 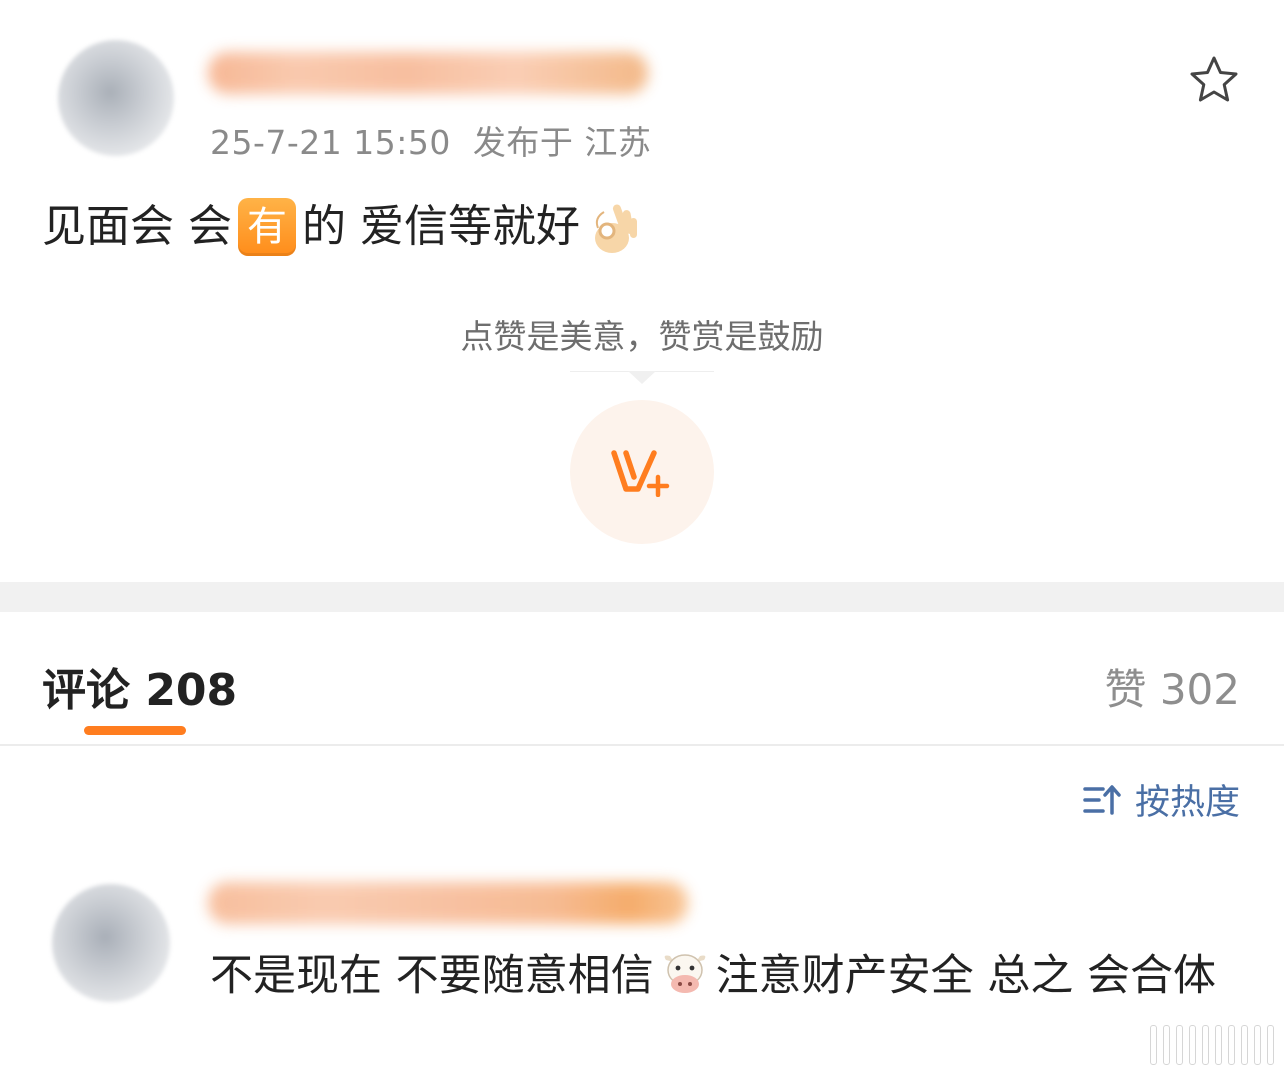 What do you see at coordinates (642, 679) in the screenshot?
I see `comment-tabs: 评论 208 赞 302` at bounding box center [642, 679].